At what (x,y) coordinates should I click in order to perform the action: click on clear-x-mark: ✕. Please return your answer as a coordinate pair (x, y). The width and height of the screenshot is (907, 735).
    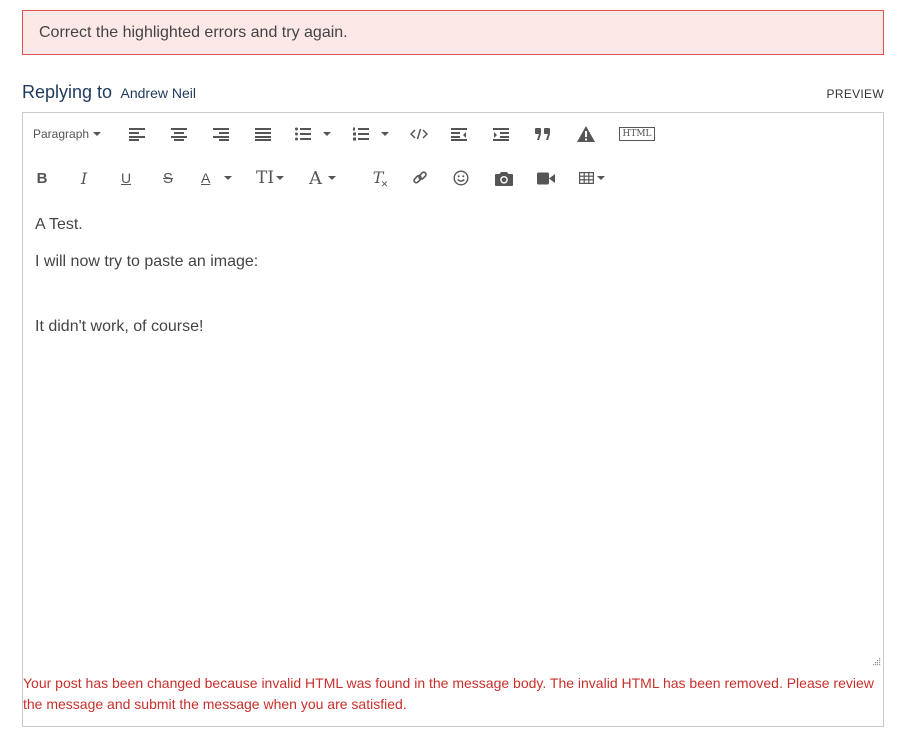
    Looking at the image, I should click on (384, 184).